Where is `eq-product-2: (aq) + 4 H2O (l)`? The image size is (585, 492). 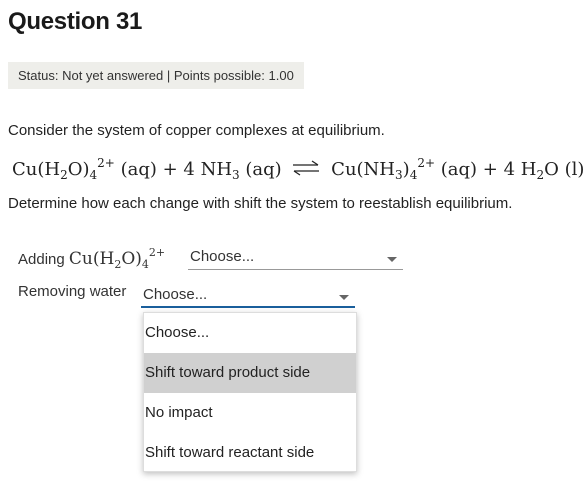 eq-product-2: (aq) + 4 H2O (l) is located at coordinates (510, 170).